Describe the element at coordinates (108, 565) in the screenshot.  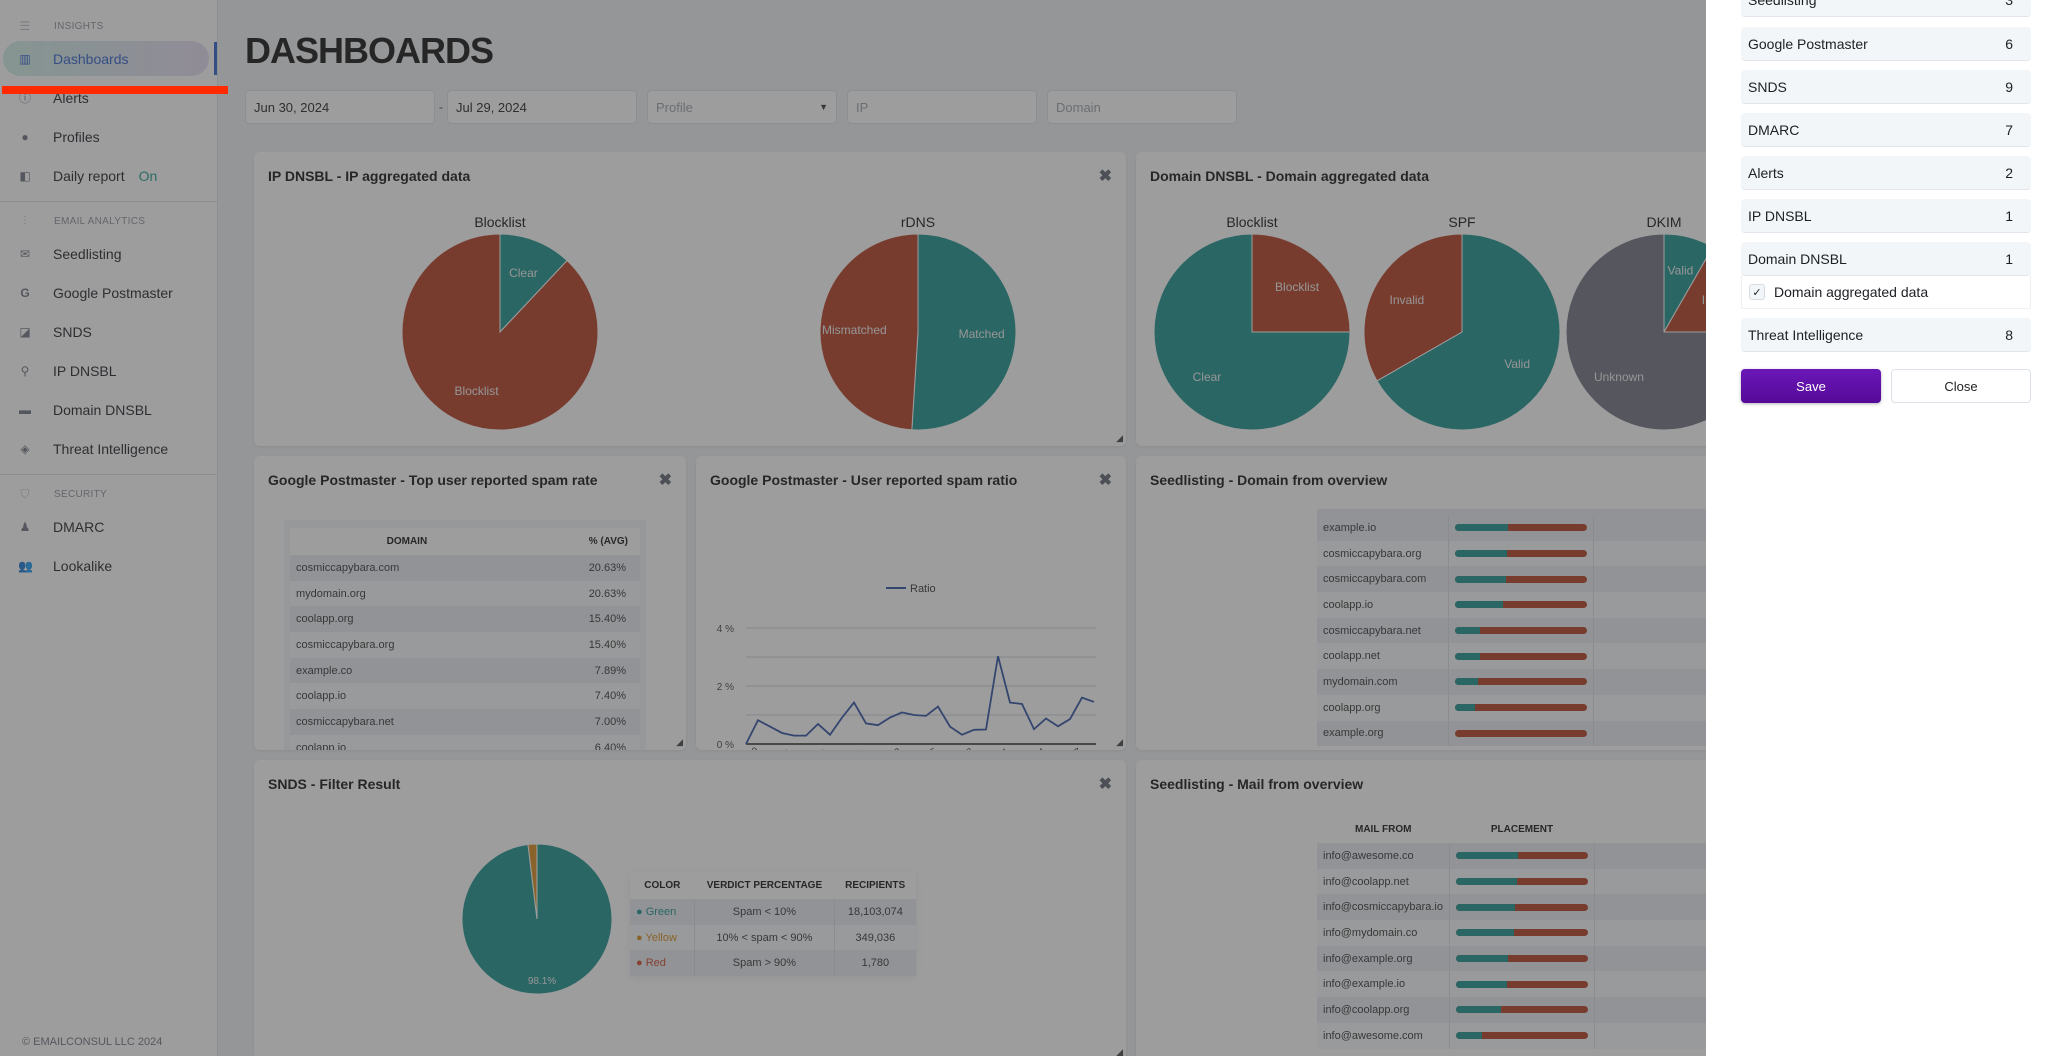
I see `sidebar-item-lookalike: 👥 Lookalike` at that location.